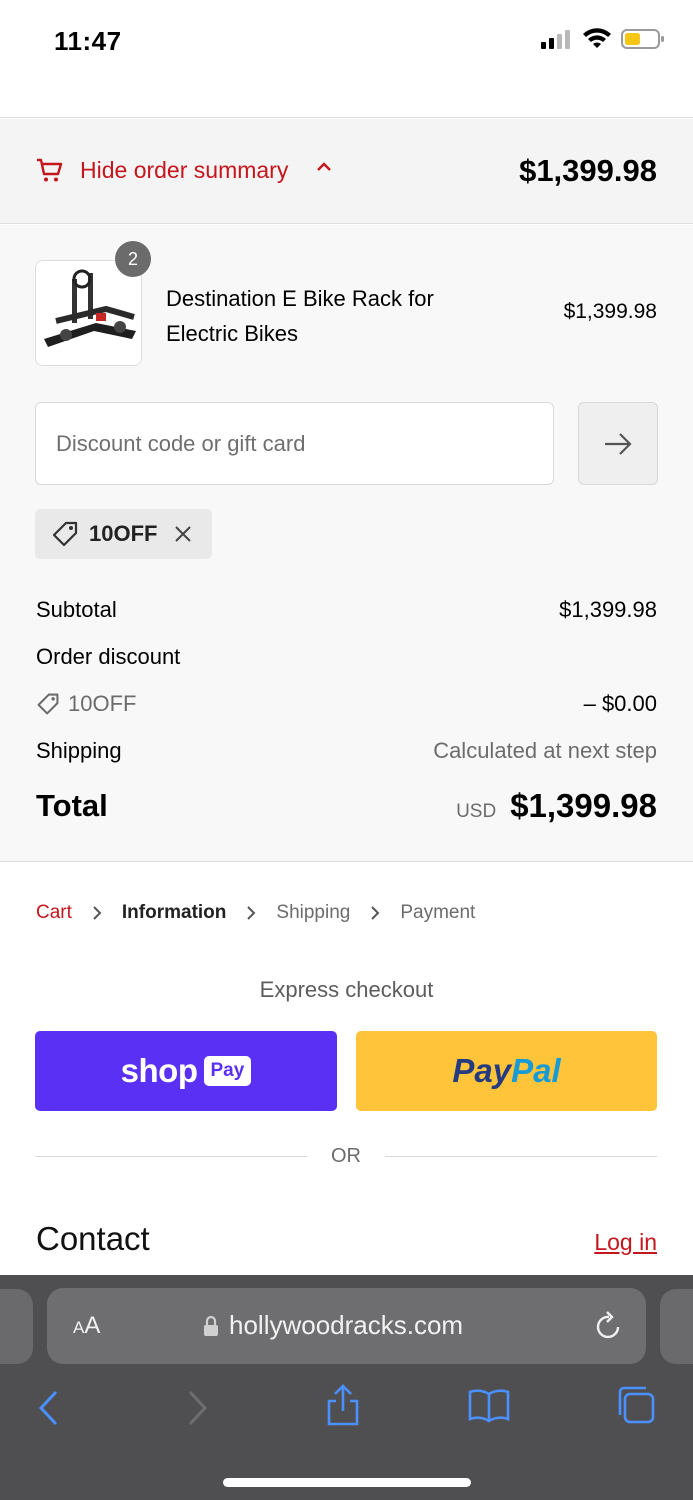  I want to click on product-price: $1,399.98, so click(610, 311).